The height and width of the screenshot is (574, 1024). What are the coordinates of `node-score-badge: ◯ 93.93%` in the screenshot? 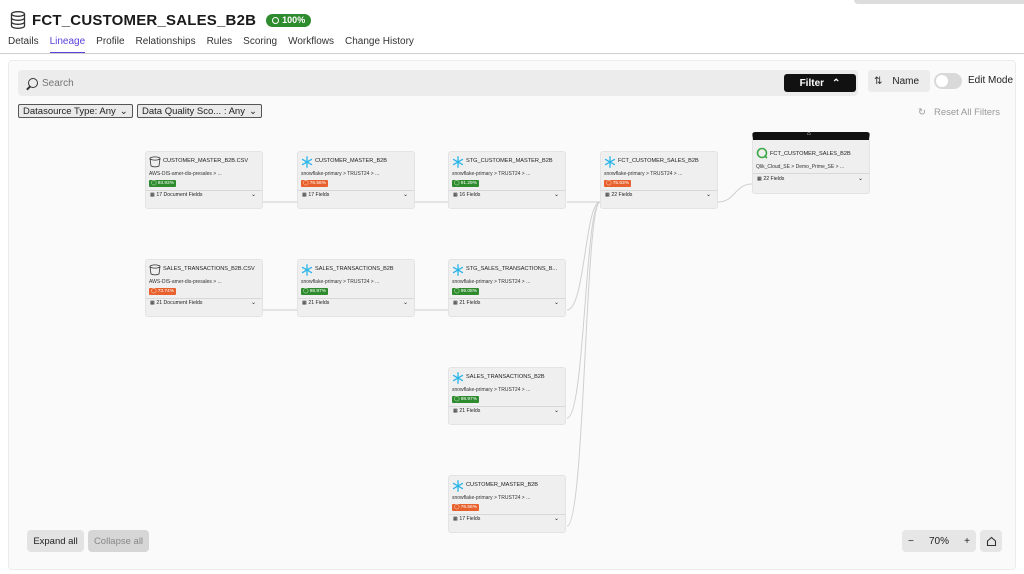 It's located at (162, 183).